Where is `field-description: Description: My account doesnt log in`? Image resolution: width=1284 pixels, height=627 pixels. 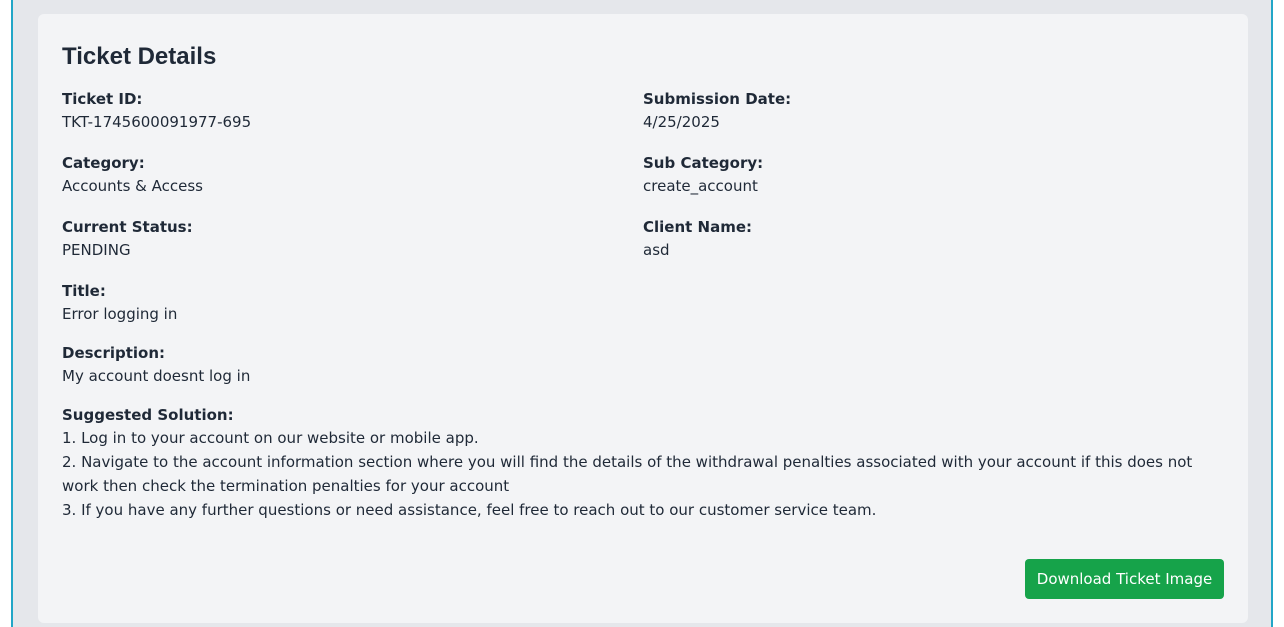 field-description: Description: My account doesnt log in is located at coordinates (643, 366).